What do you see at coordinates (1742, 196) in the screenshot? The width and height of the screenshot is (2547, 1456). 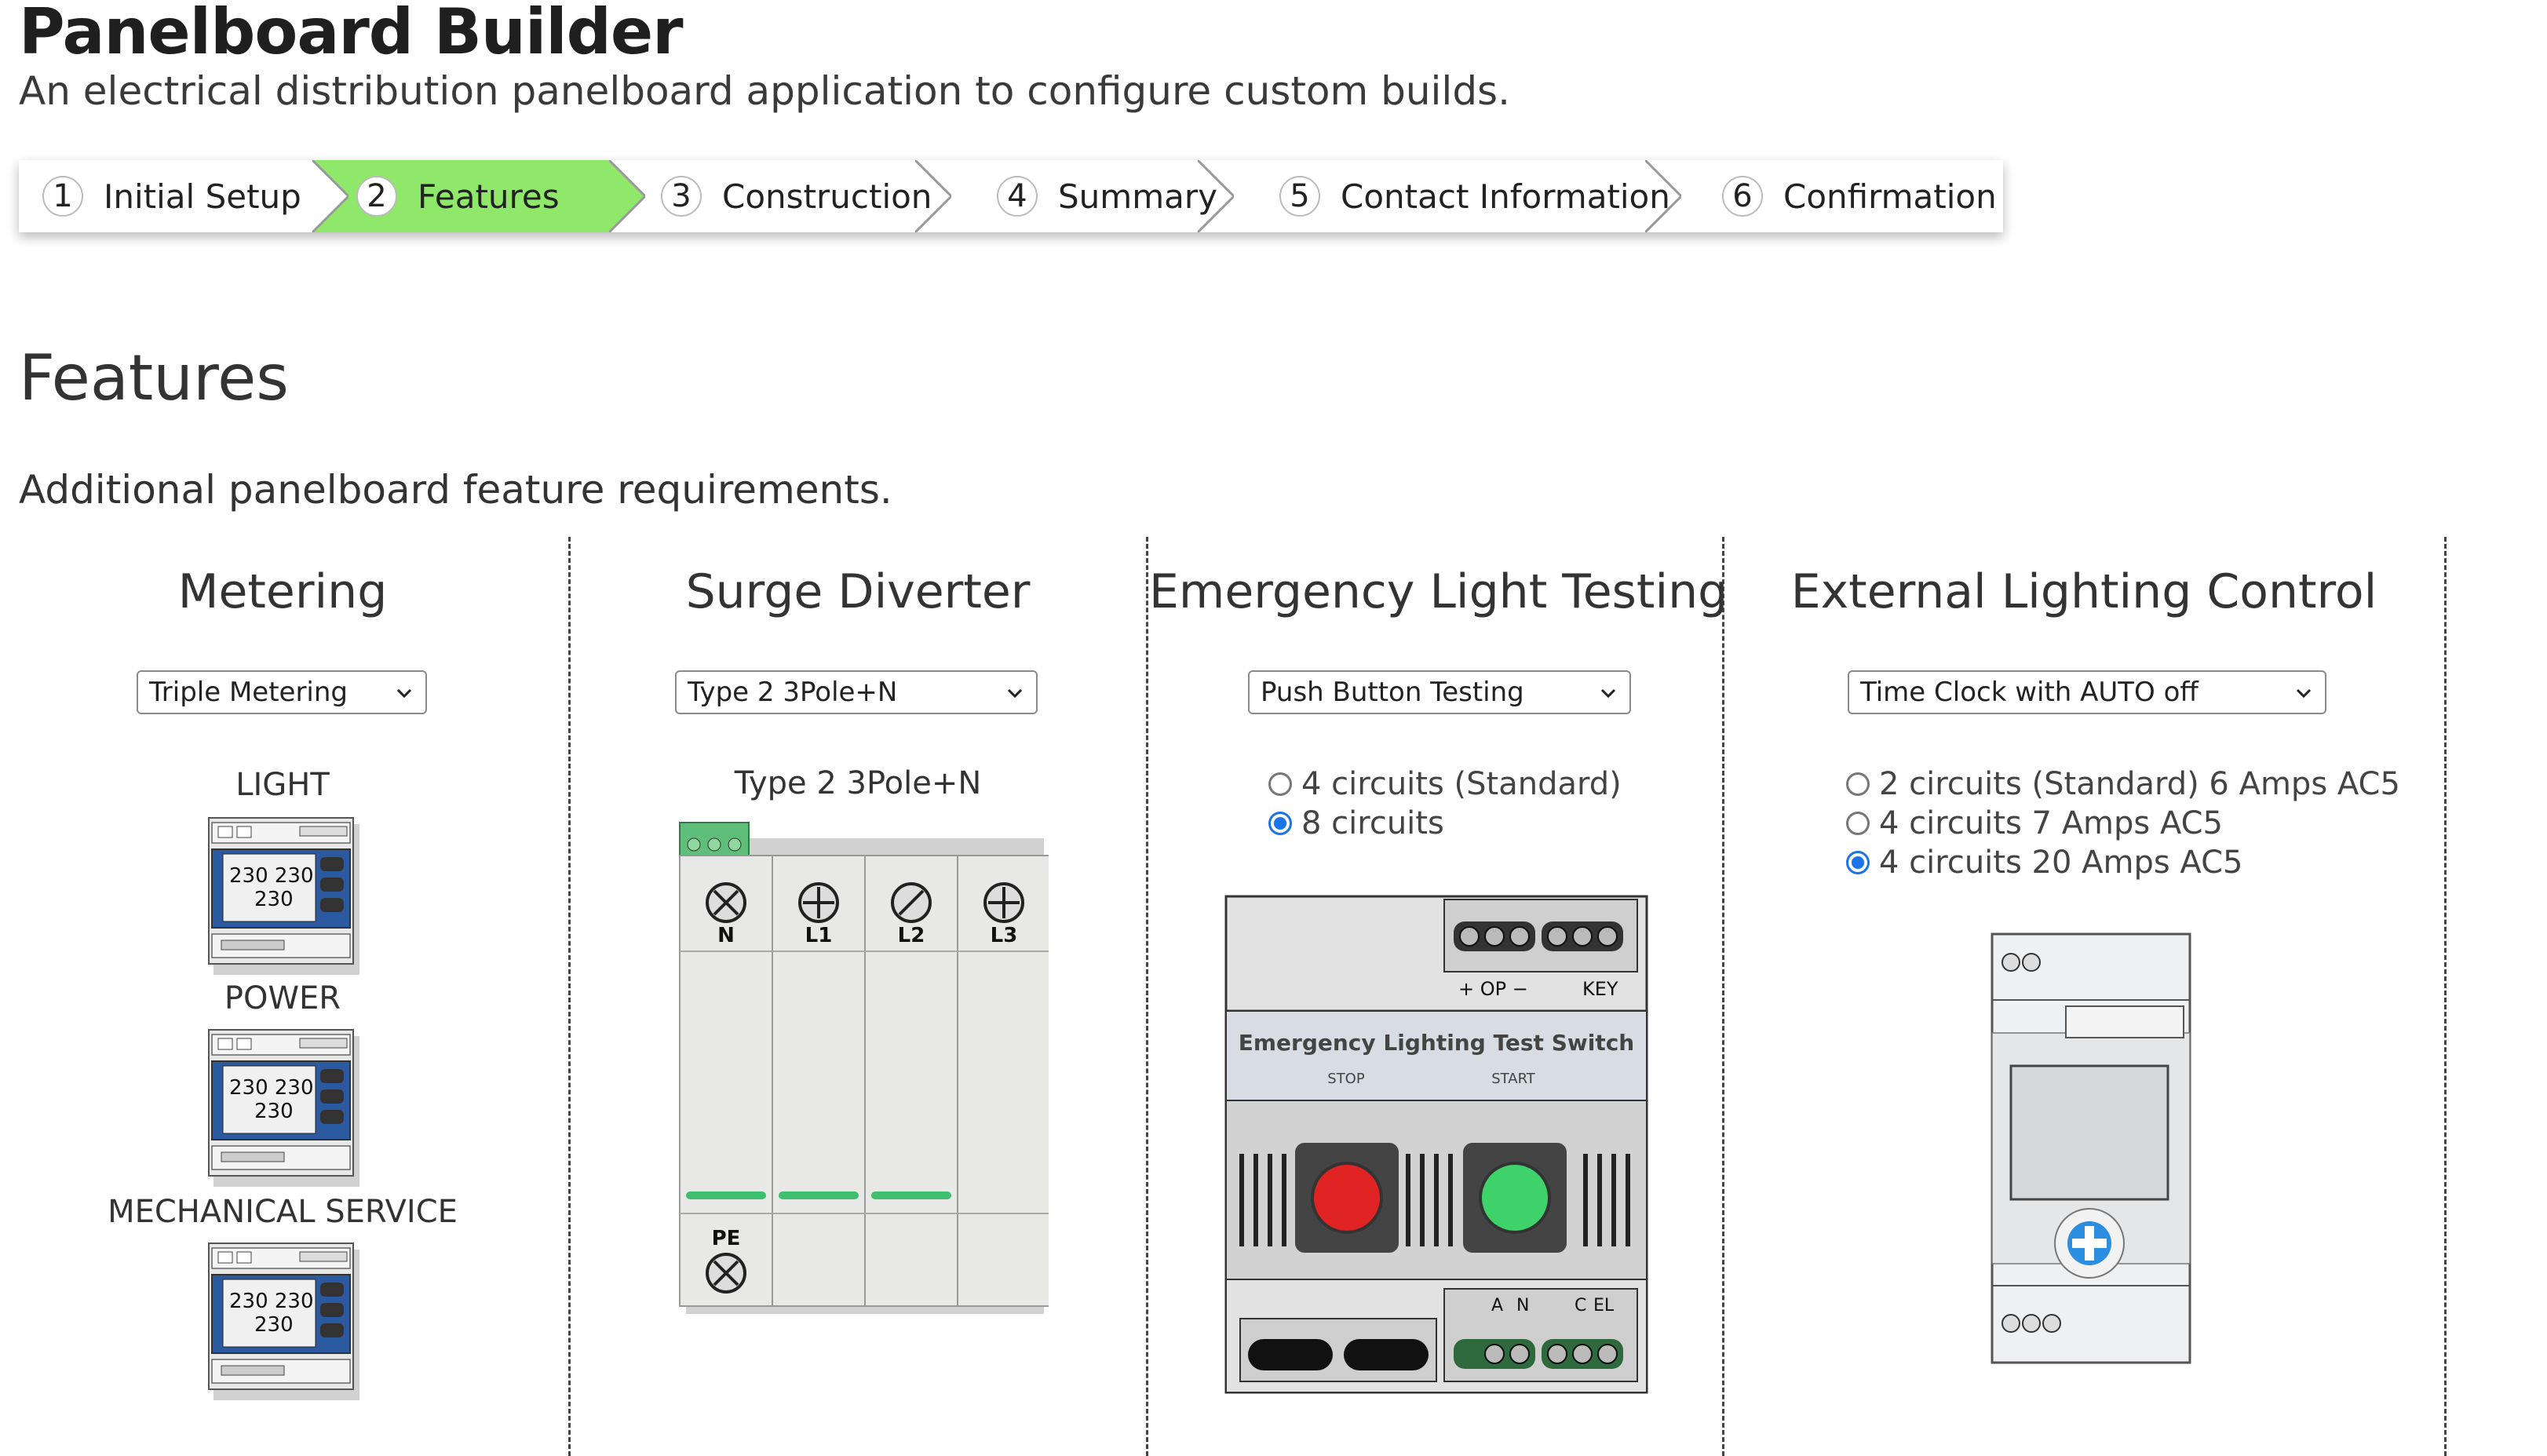 I see `step-number: 6` at bounding box center [1742, 196].